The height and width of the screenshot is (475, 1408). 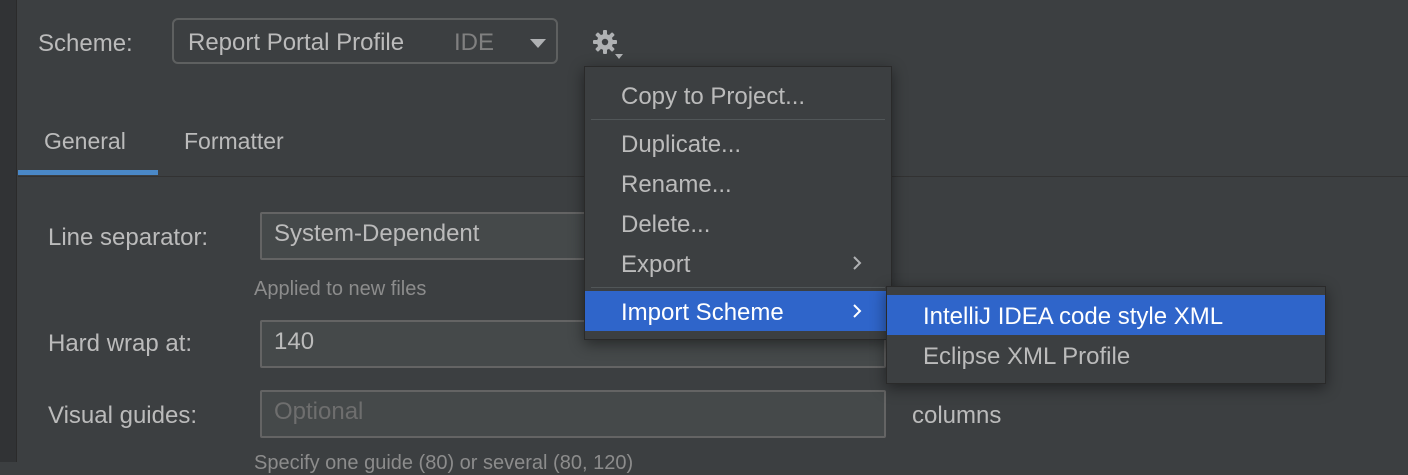 What do you see at coordinates (738, 263) in the screenshot?
I see `menu-item-export: Export` at bounding box center [738, 263].